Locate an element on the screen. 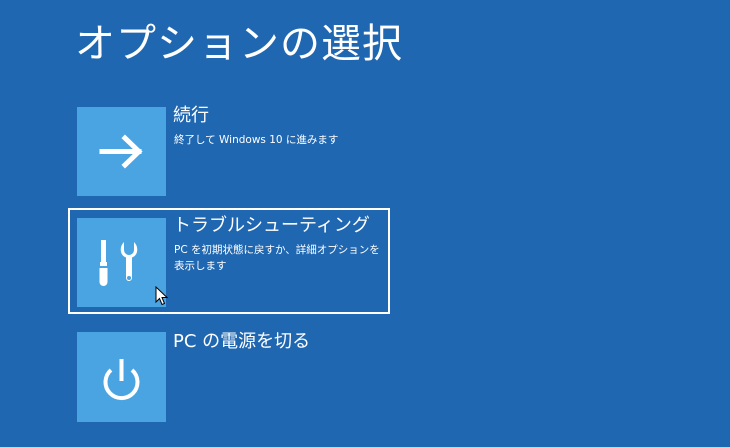  page-title: オプションの選択 is located at coordinates (239, 44).